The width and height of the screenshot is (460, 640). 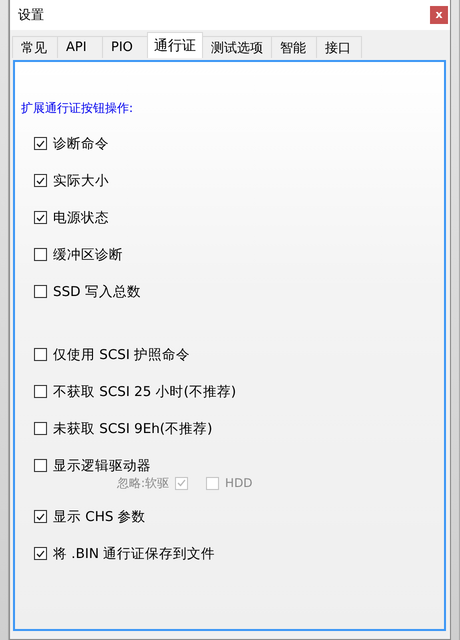 I want to click on option-label: 实际大小, so click(x=81, y=181).